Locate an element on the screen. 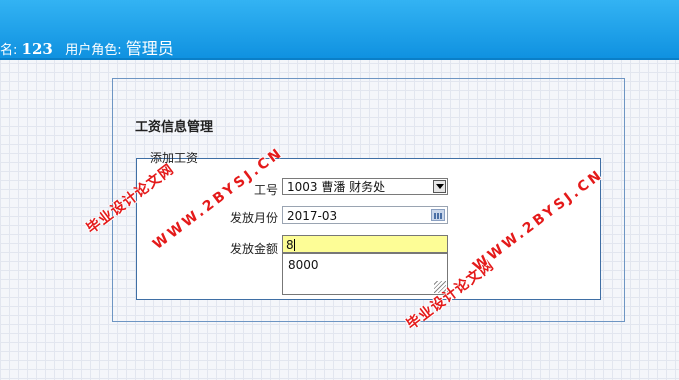  autocomplete-list: 8000 is located at coordinates (365, 274).